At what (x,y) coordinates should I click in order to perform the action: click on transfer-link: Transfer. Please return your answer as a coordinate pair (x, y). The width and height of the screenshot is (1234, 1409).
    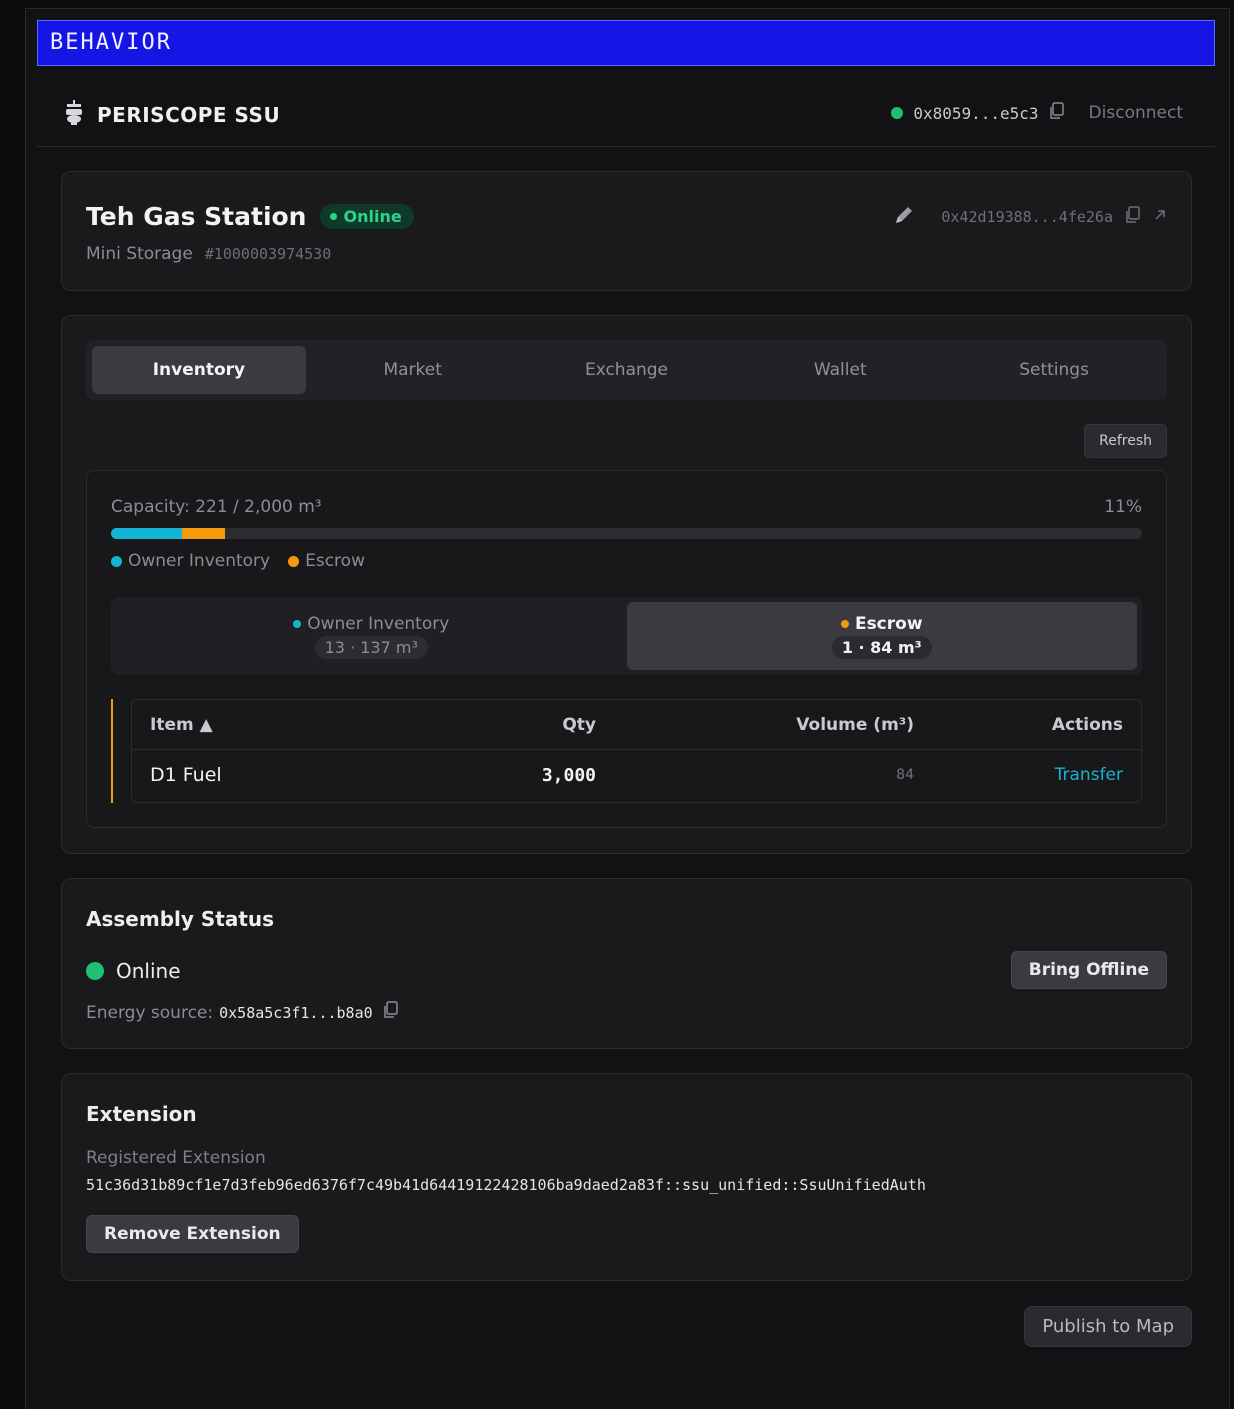
    Looking at the image, I should click on (1018, 775).